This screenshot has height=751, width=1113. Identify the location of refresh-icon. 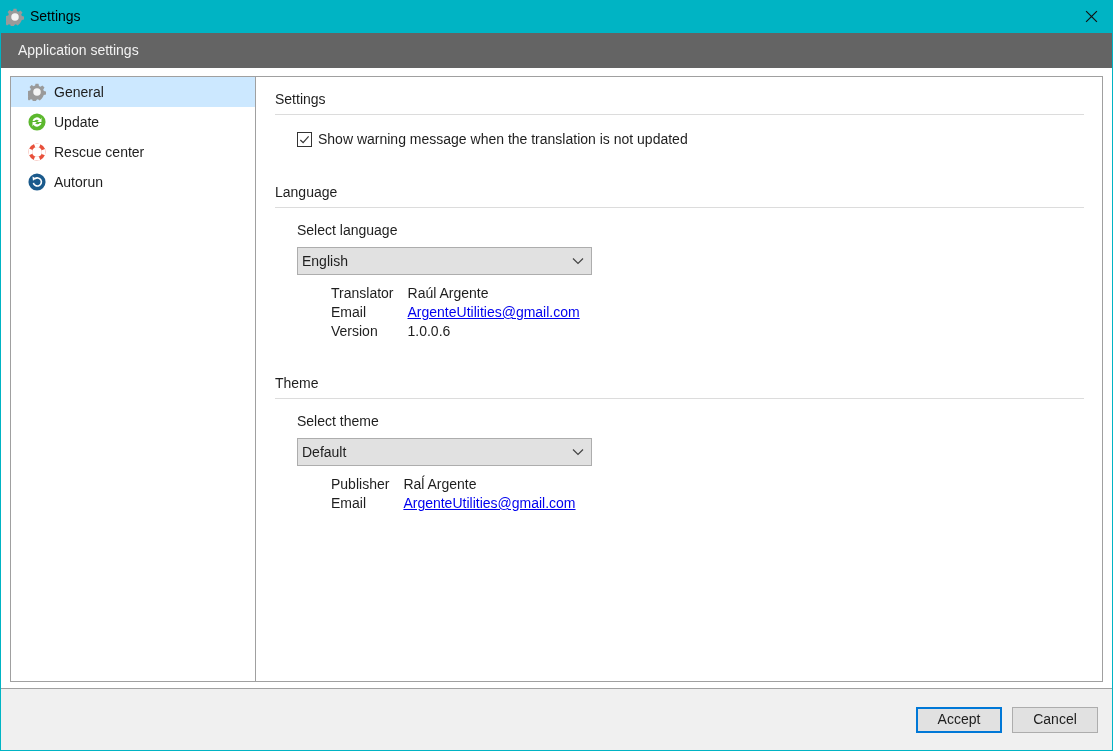
(37, 122).